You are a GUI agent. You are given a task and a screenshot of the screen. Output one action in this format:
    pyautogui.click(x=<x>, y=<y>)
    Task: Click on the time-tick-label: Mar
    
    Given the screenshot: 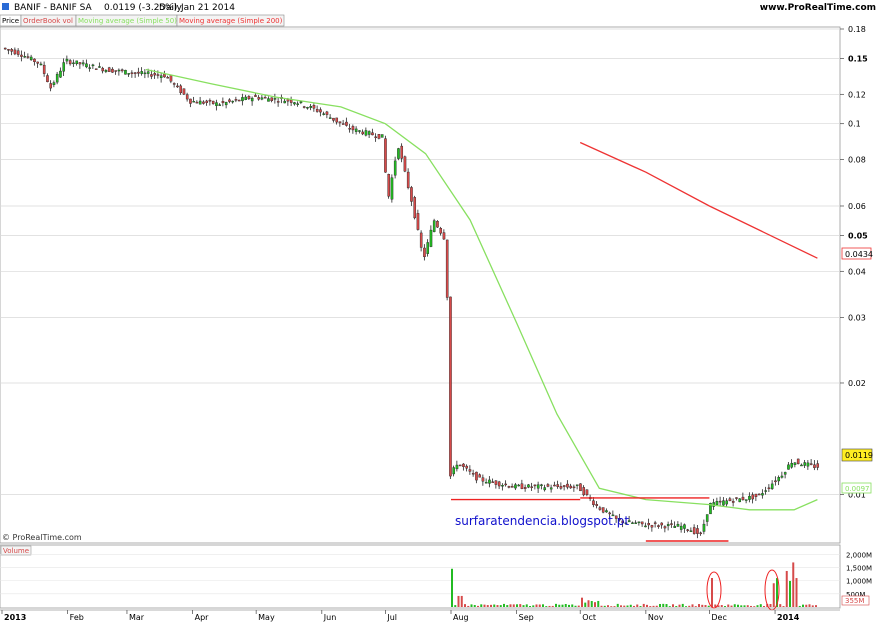 What is the action you would take?
    pyautogui.click(x=137, y=617)
    